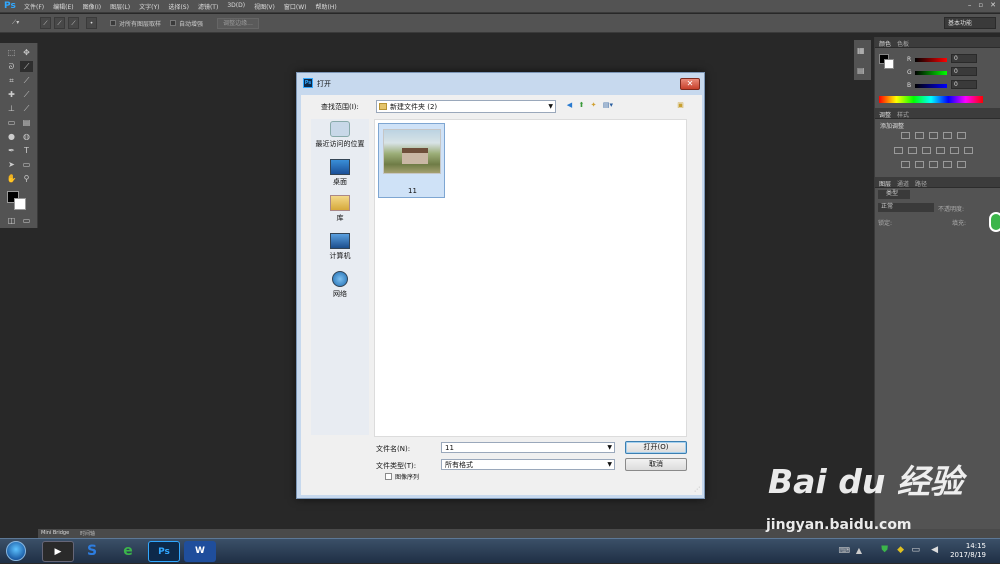 Image resolution: width=1000 pixels, height=564 pixels. Describe the element at coordinates (11, 178) in the screenshot. I see `hand-tool-icon: ✋` at that location.